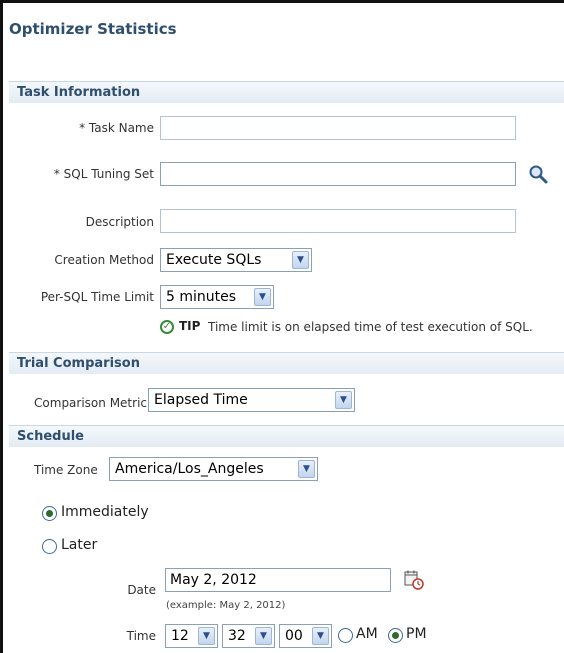 The width and height of the screenshot is (564, 653). Describe the element at coordinates (248, 636) in the screenshot. I see `minute-select: 32 ▼` at that location.